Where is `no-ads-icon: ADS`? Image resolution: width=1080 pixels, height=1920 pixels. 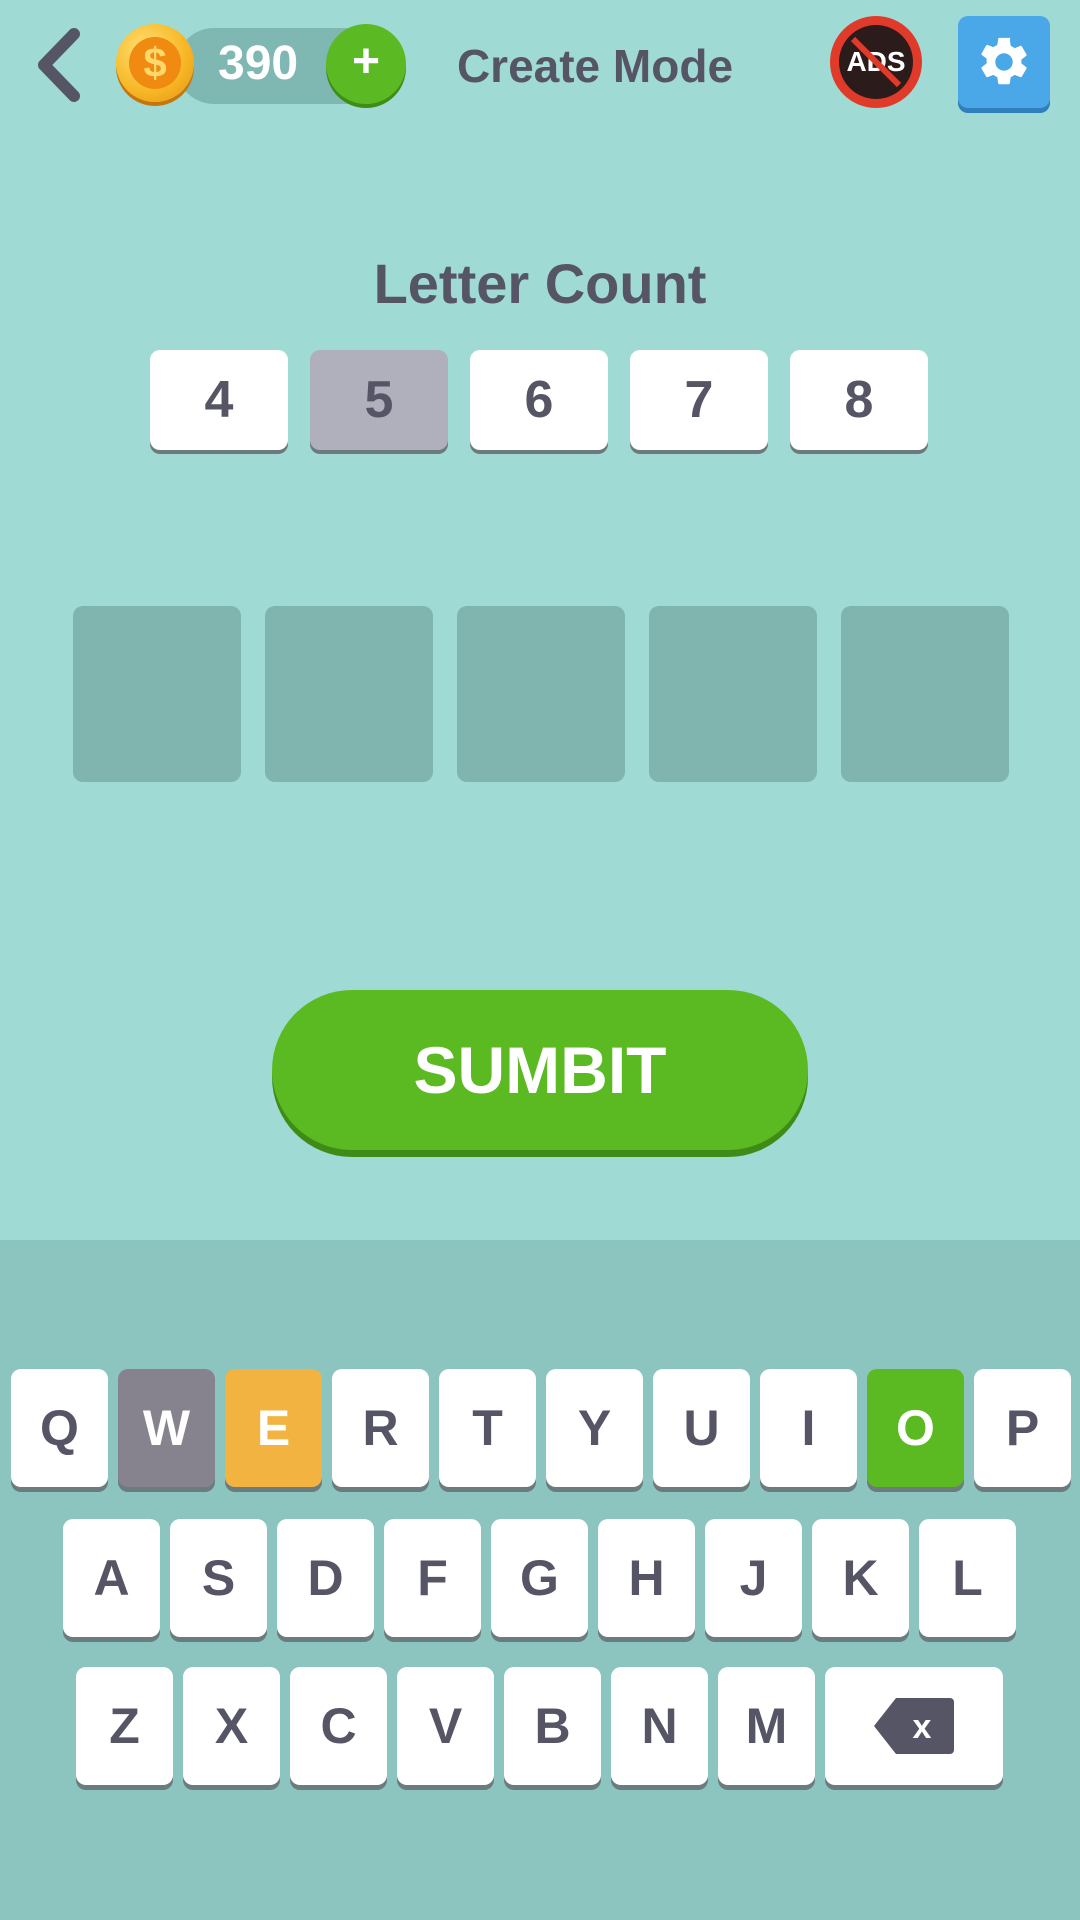 no-ads-icon: ADS is located at coordinates (876, 62).